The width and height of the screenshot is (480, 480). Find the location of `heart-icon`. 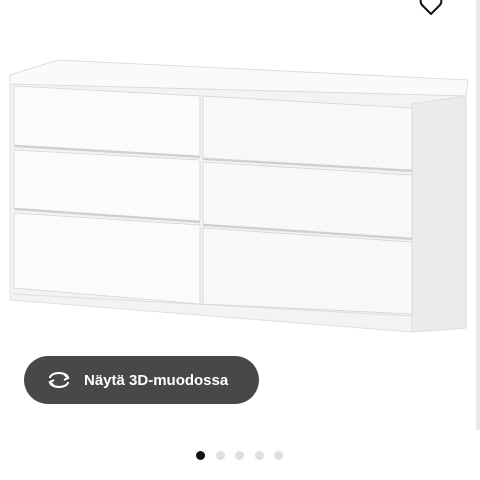

heart-icon is located at coordinates (431, 7).